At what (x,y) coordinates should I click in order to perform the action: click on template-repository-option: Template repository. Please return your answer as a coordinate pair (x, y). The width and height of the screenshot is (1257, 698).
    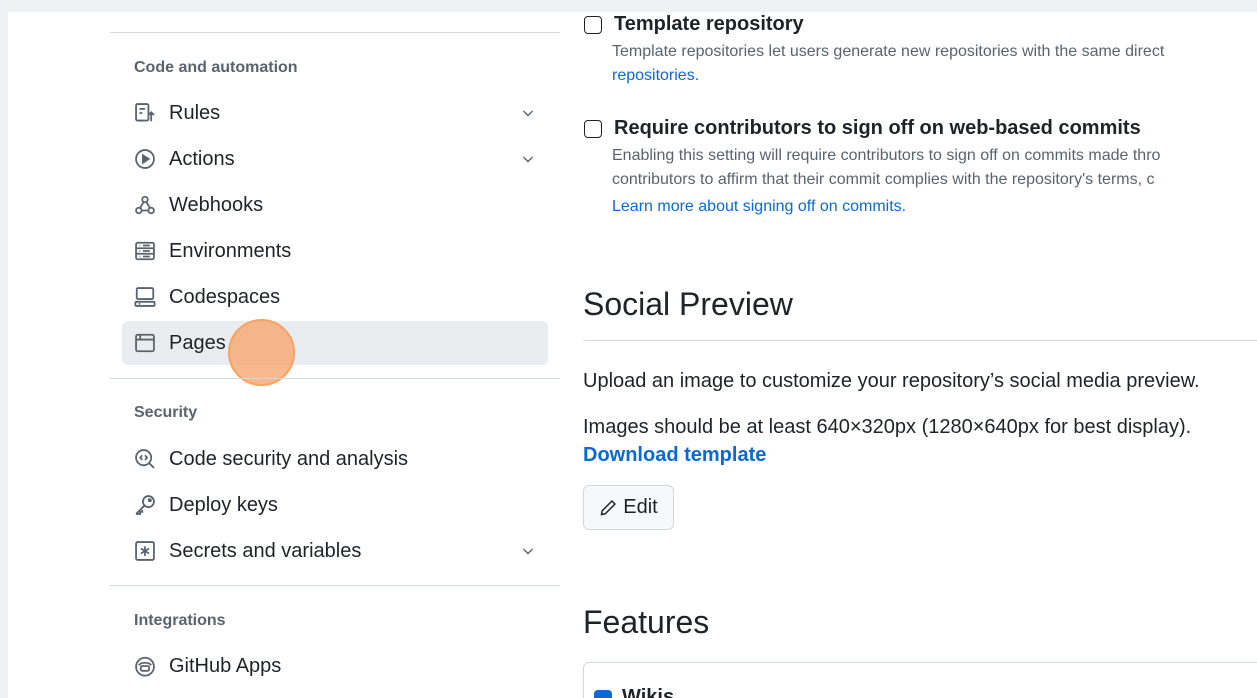
    Looking at the image, I should click on (694, 24).